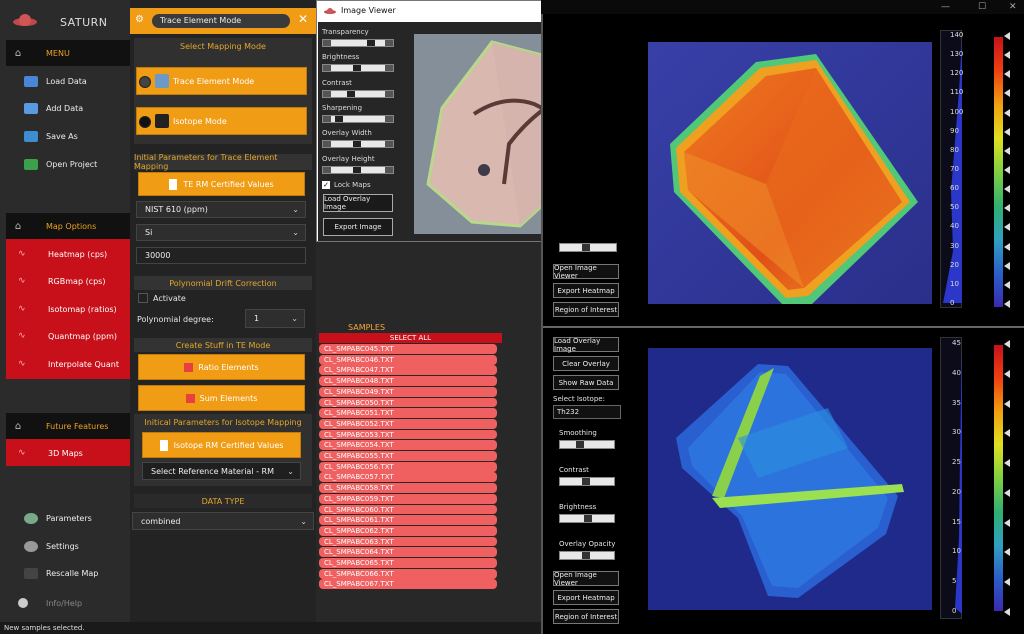  Describe the element at coordinates (408, 381) in the screenshot. I see `sample-item: CL_SMPABC048.TXT` at that location.